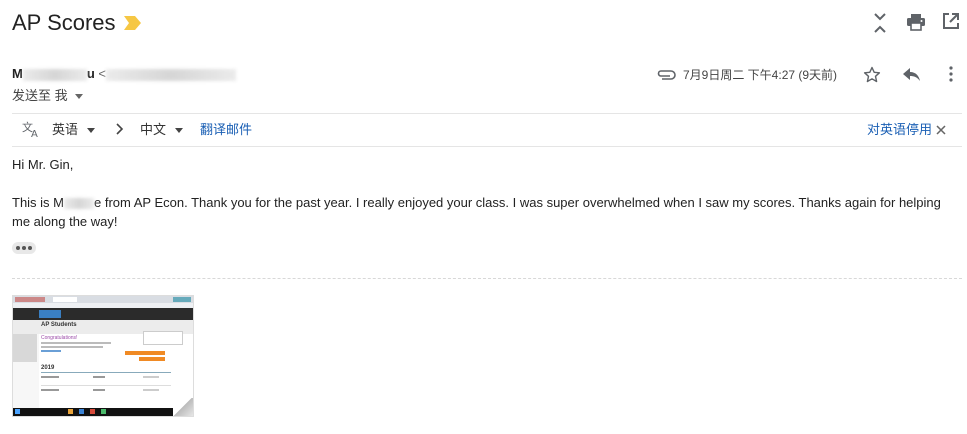 The image size is (967, 434). Describe the element at coordinates (43, 164) in the screenshot. I see `greeting-text: Hi Mr. Gin,` at that location.